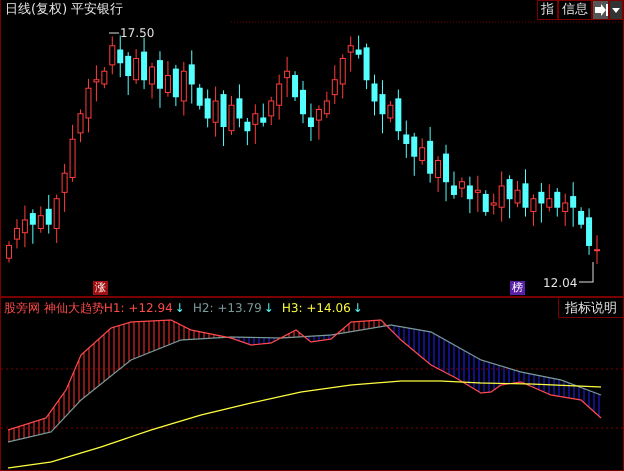 Image resolution: width=624 pixels, height=471 pixels. I want to click on stock-name: 平安银行, so click(97, 10).